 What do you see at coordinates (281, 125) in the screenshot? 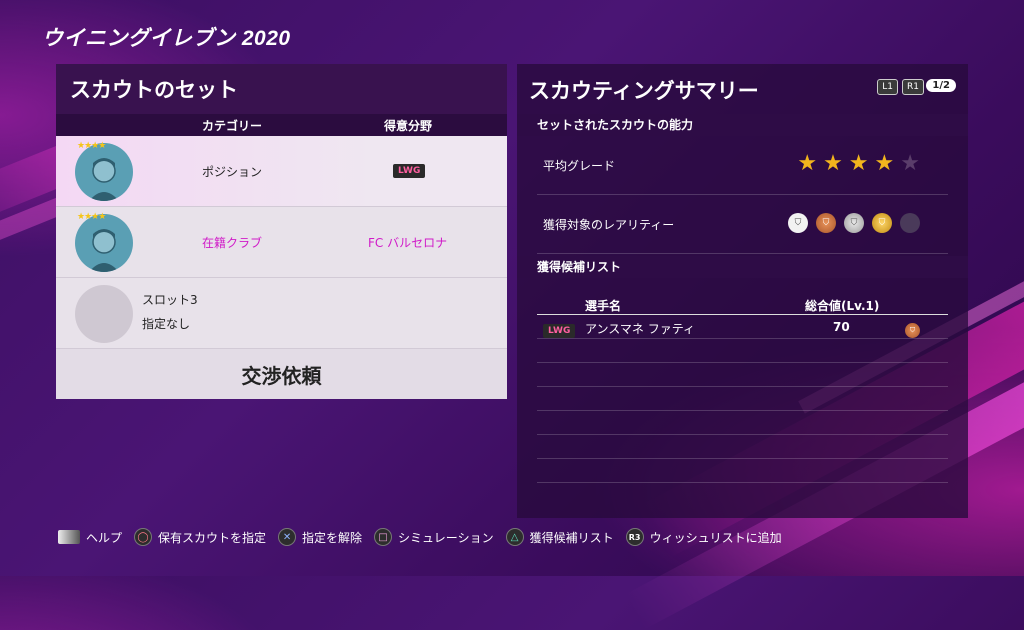
I see `column-header: カテゴリー 得意分野` at bounding box center [281, 125].